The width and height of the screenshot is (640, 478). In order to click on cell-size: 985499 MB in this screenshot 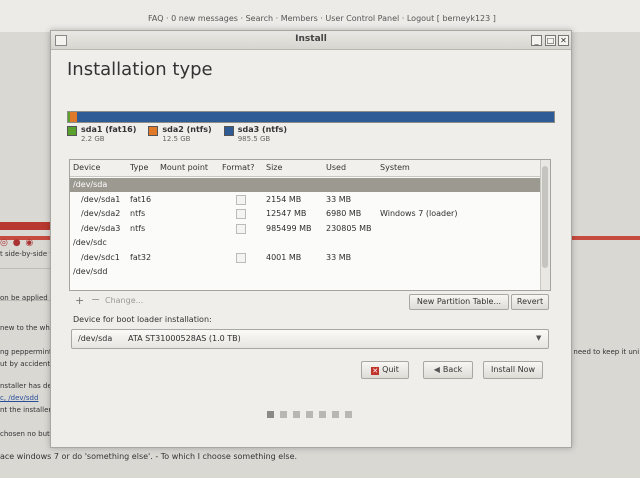, I will do `click(289, 228)`.